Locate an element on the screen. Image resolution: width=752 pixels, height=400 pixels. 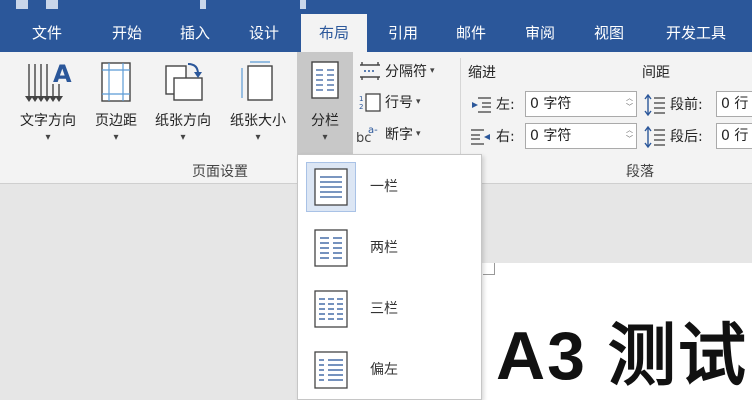
menu-item-label: 两栏 is located at coordinates (384, 248).